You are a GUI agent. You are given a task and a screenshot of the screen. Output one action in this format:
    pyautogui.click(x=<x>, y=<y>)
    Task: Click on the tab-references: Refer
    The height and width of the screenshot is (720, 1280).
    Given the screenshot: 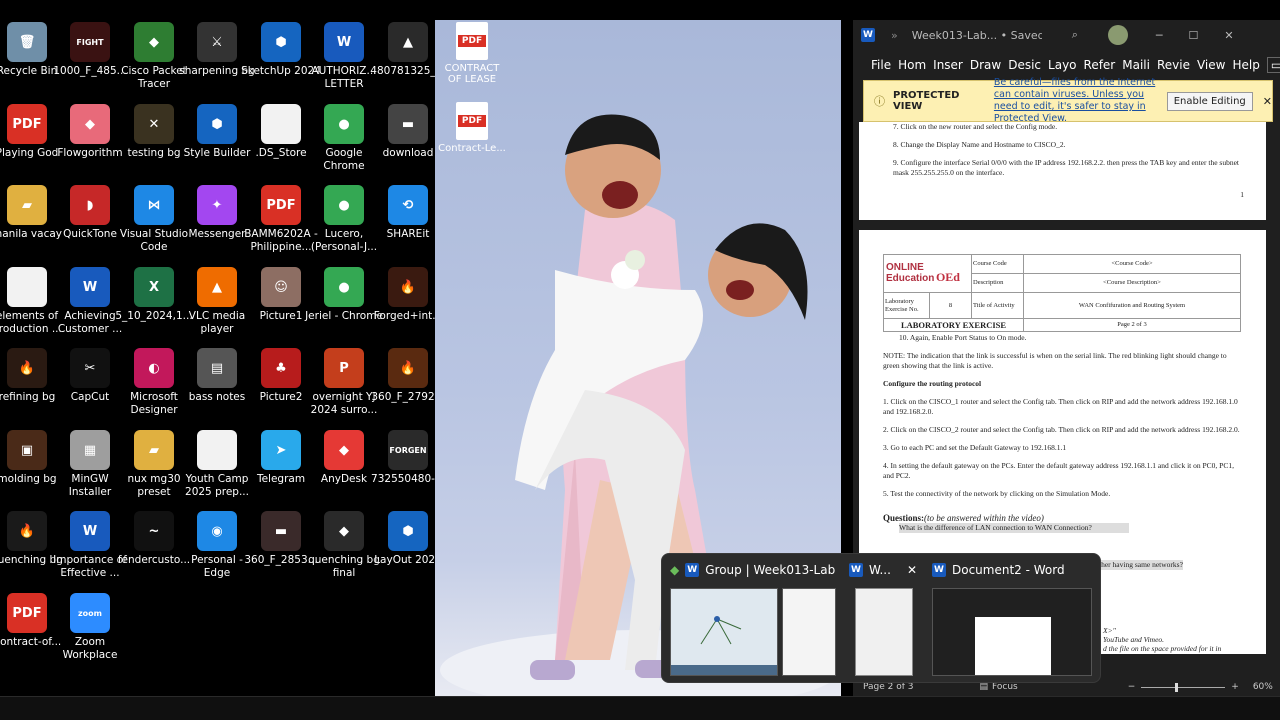 What is the action you would take?
    pyautogui.click(x=1100, y=65)
    